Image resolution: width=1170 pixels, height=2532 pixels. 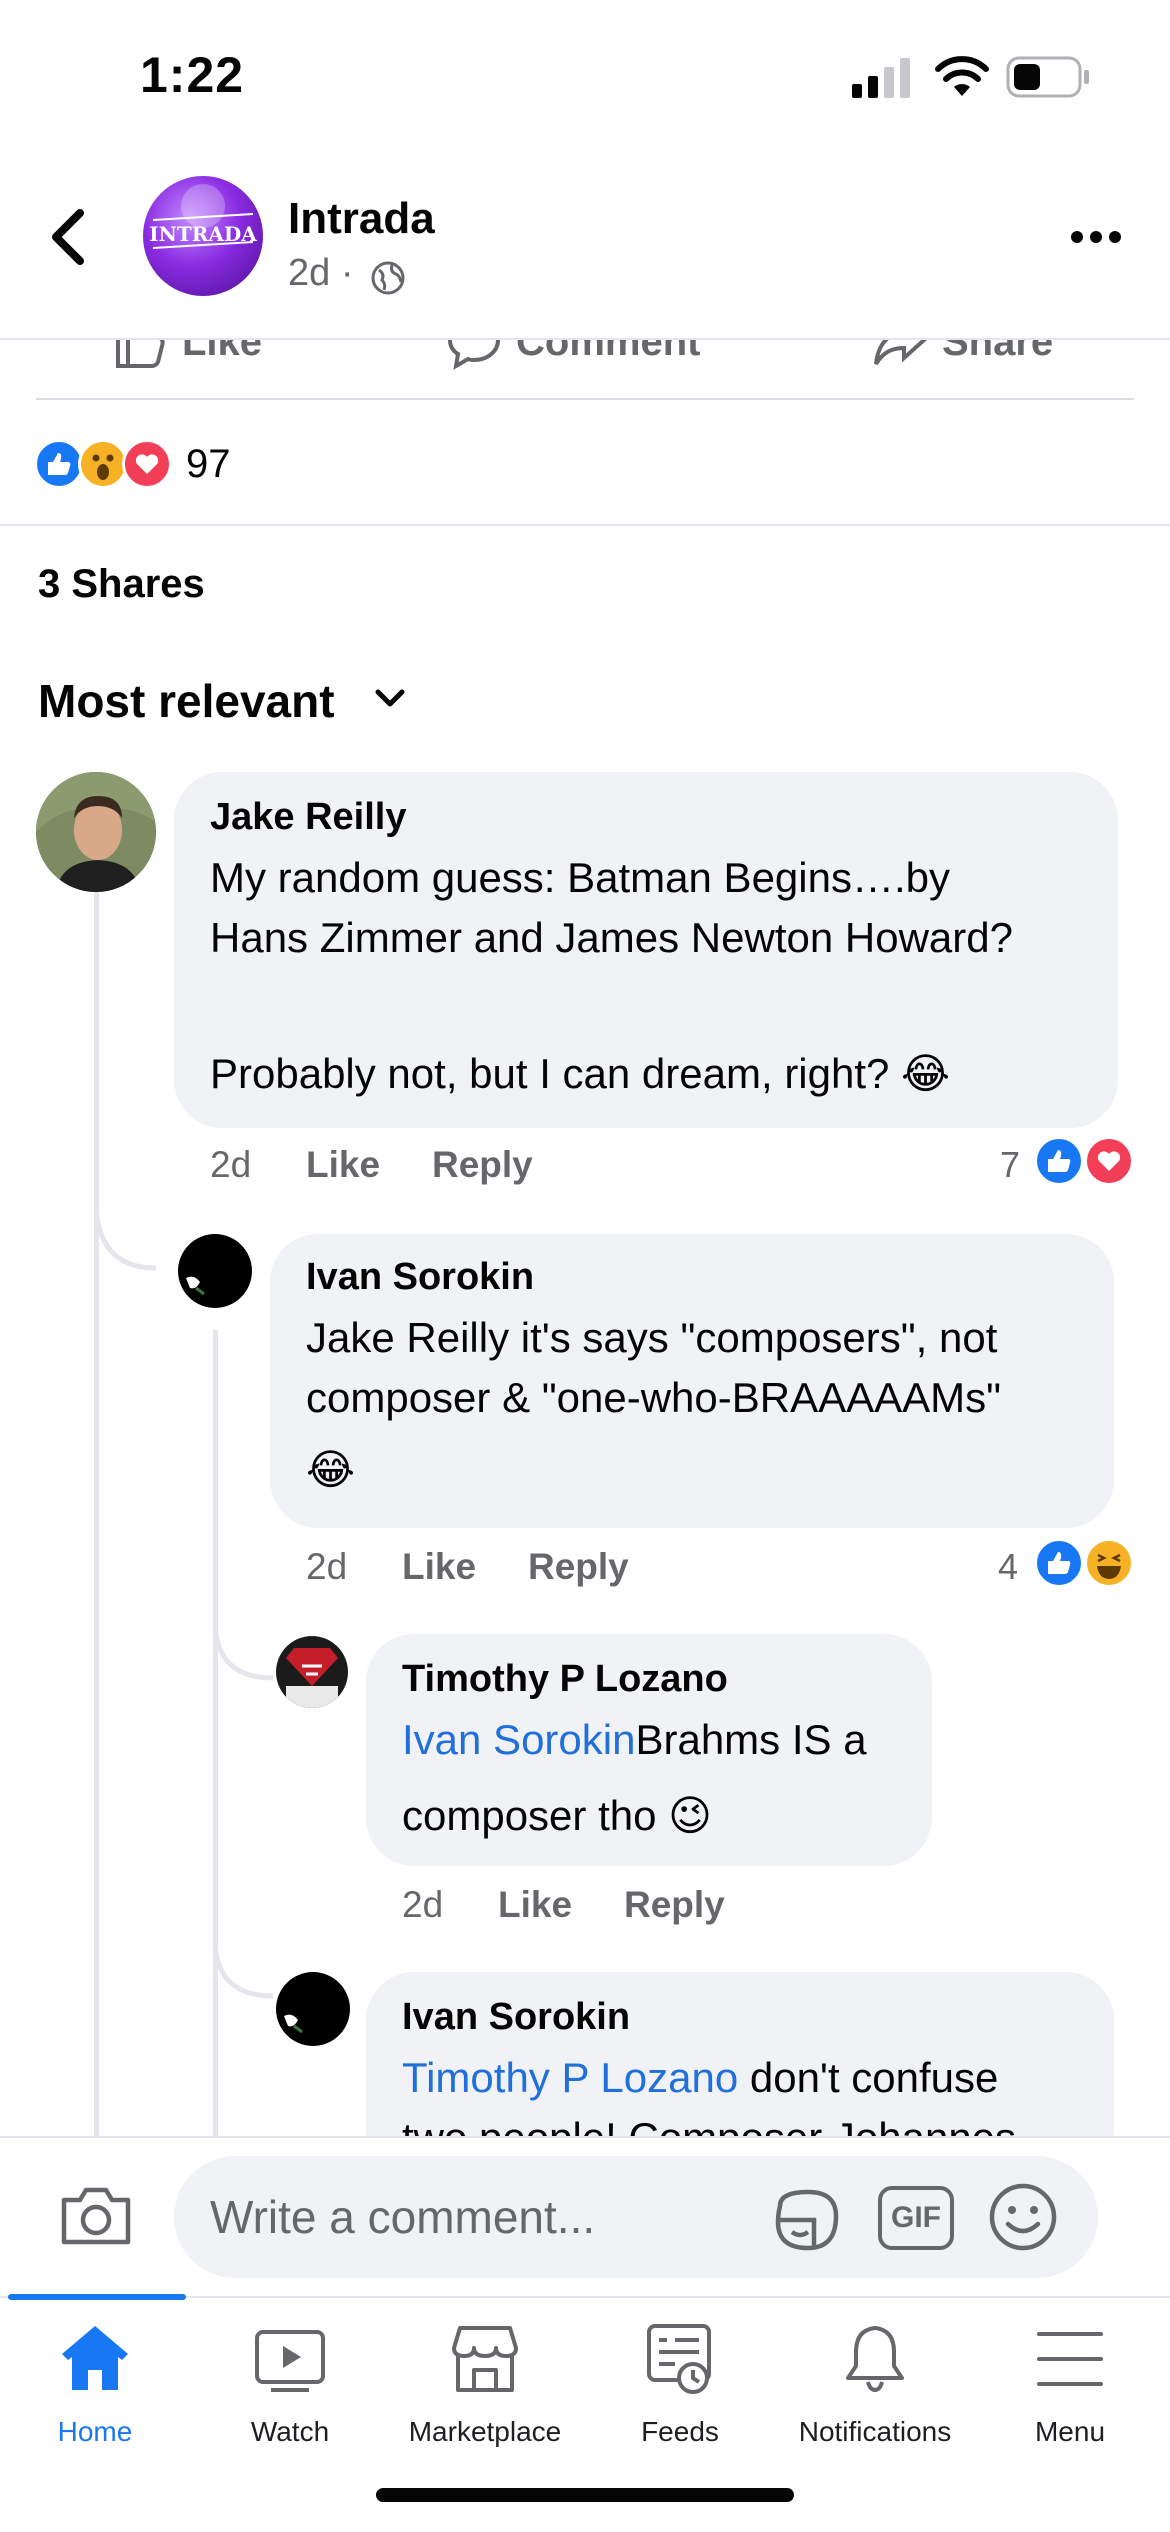 I want to click on tab-label: Feeds, so click(x=680, y=2431).